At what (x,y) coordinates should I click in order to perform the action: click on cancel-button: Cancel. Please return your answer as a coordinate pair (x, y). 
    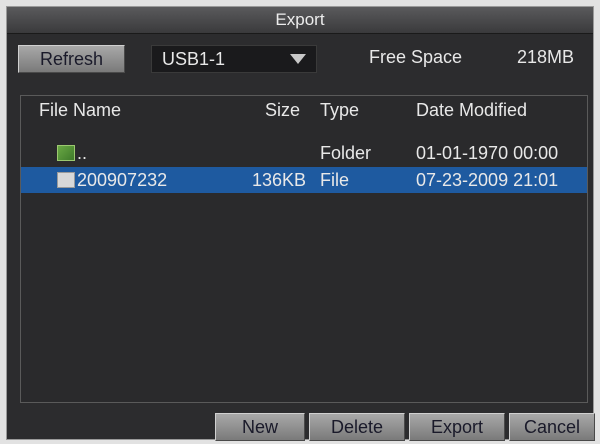
    Looking at the image, I should click on (552, 427).